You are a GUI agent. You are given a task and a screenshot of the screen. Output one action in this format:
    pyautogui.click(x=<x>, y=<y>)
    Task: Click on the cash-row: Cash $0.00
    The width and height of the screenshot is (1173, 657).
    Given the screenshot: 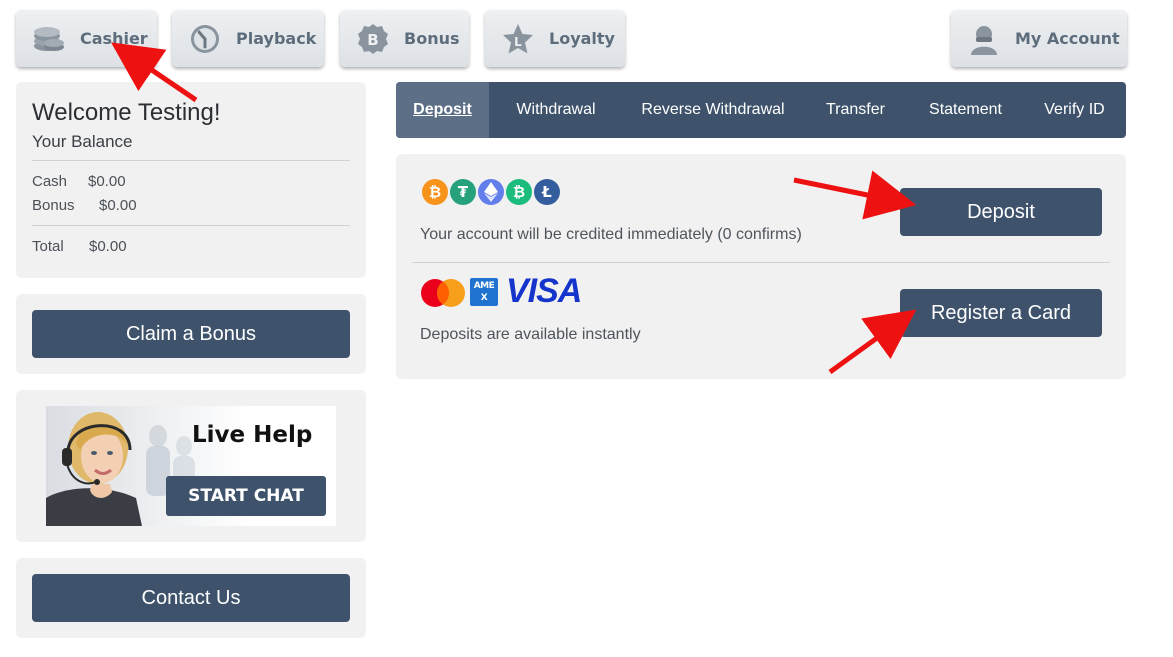 What is the action you would take?
    pyautogui.click(x=191, y=181)
    